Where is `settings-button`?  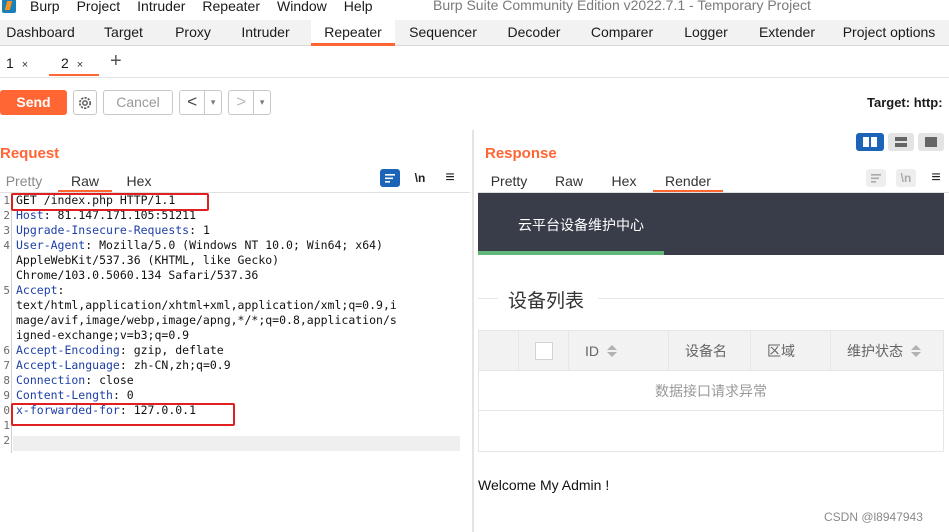 settings-button is located at coordinates (85, 102).